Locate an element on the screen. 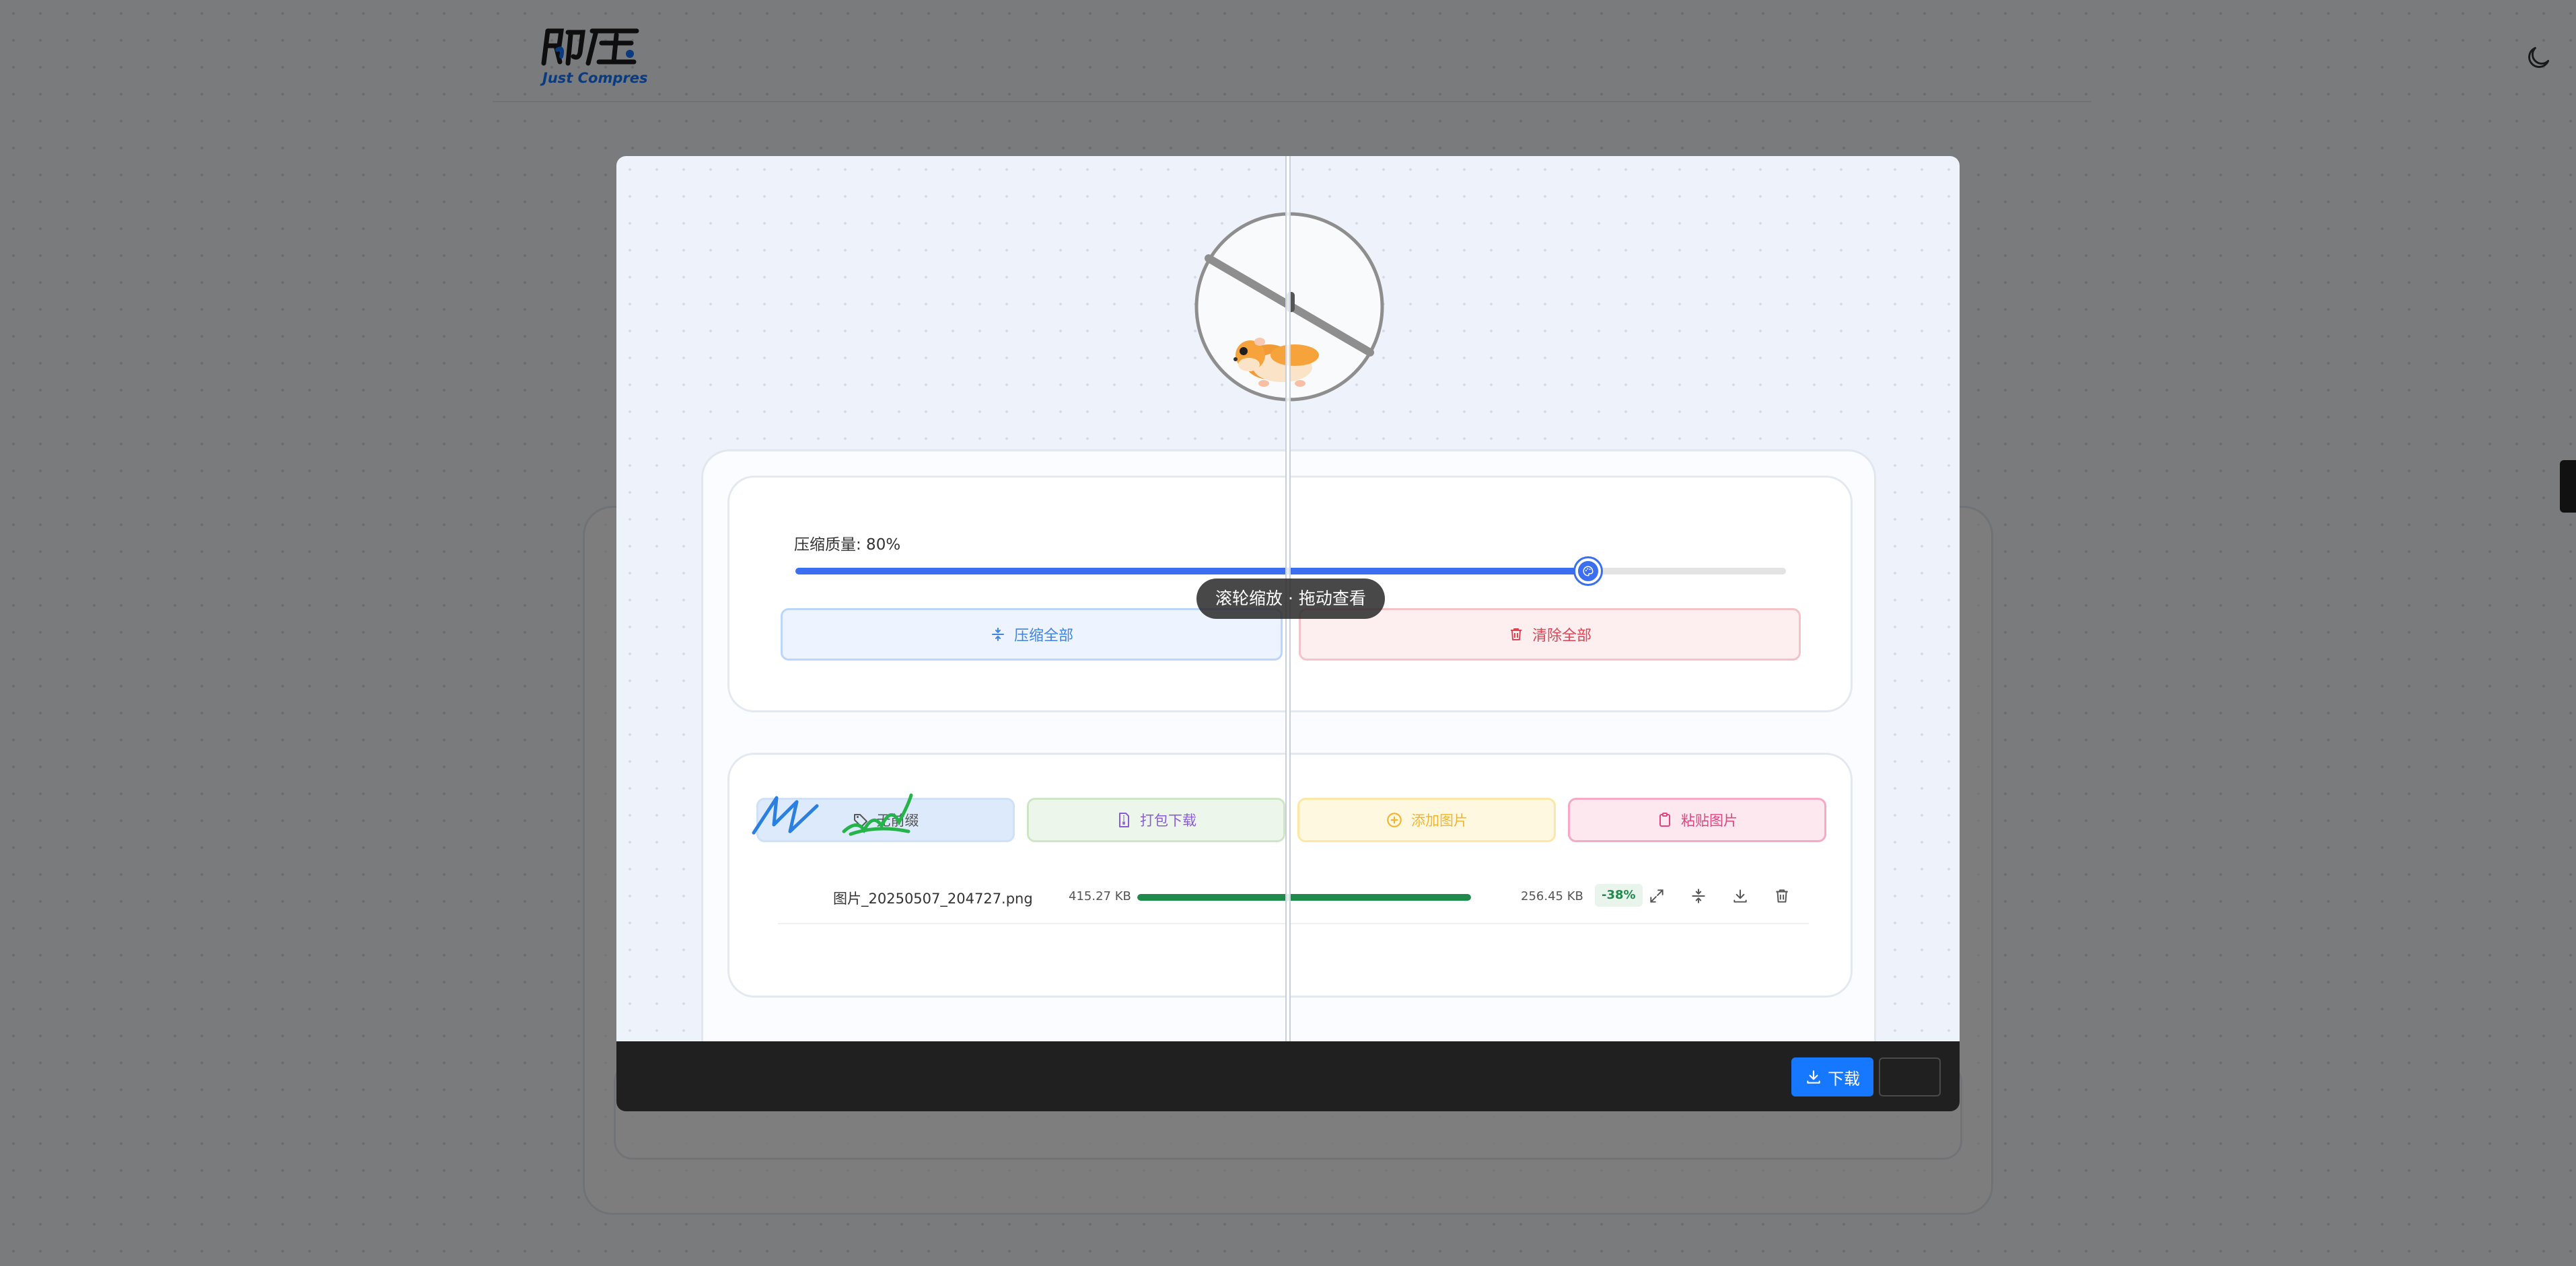  original-size: 415.27 KB is located at coordinates (1100, 896).